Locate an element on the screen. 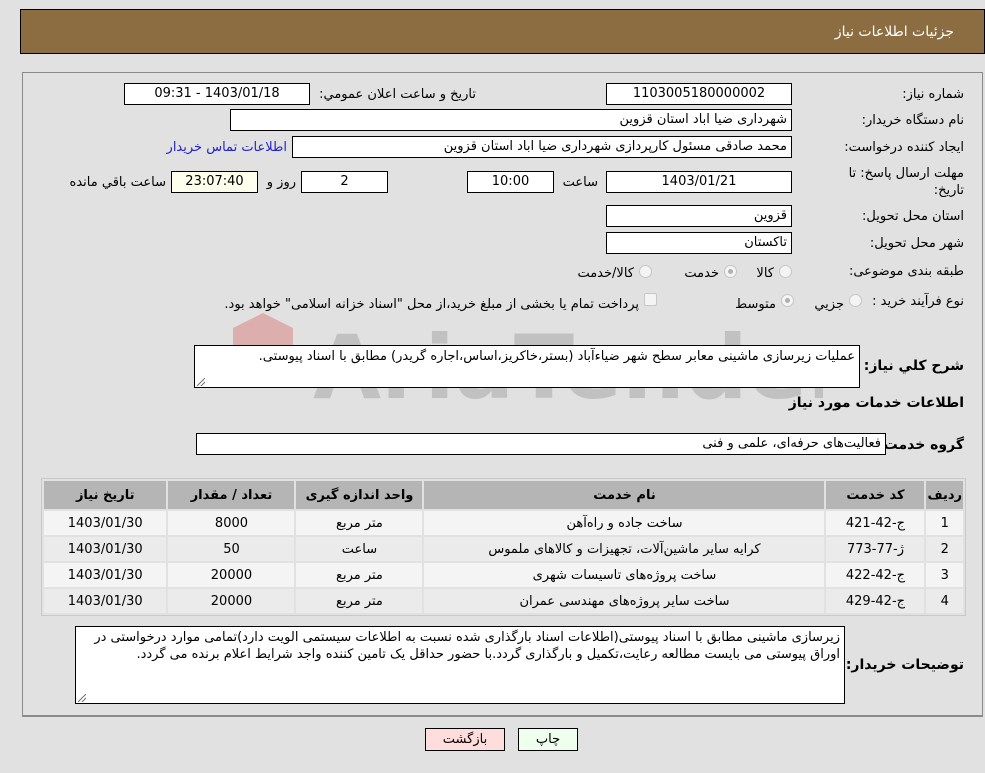 The height and width of the screenshot is (773, 985). announce-datetime-field: 1403/01/18 - 09:31 is located at coordinates (217, 94).